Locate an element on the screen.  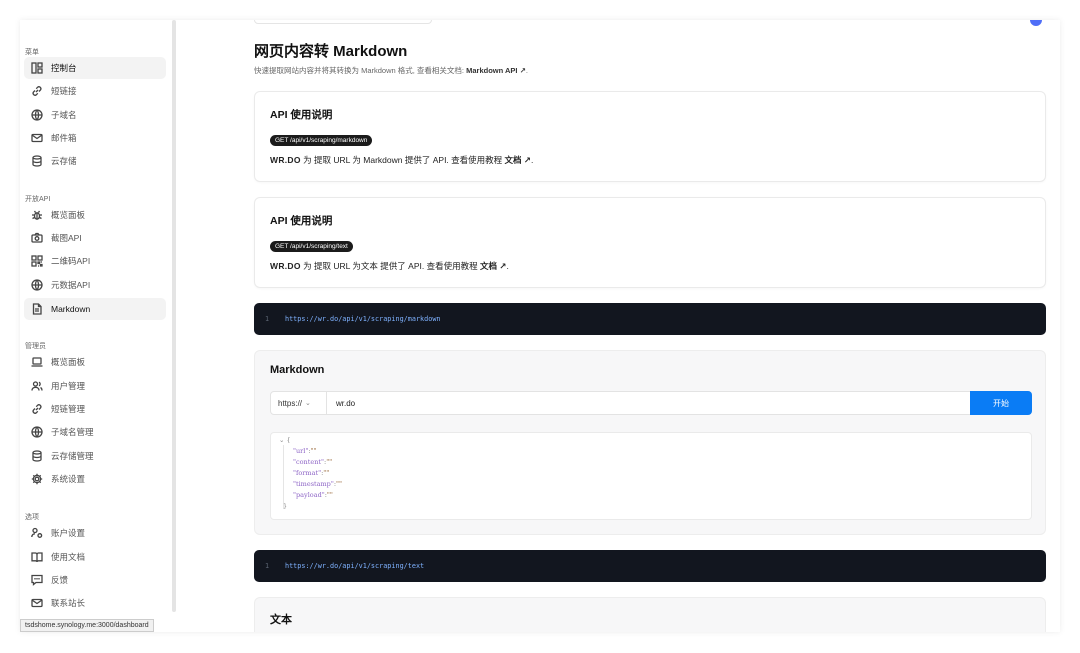
sidebar-item-label: 联系站长 is located at coordinates (68, 603).